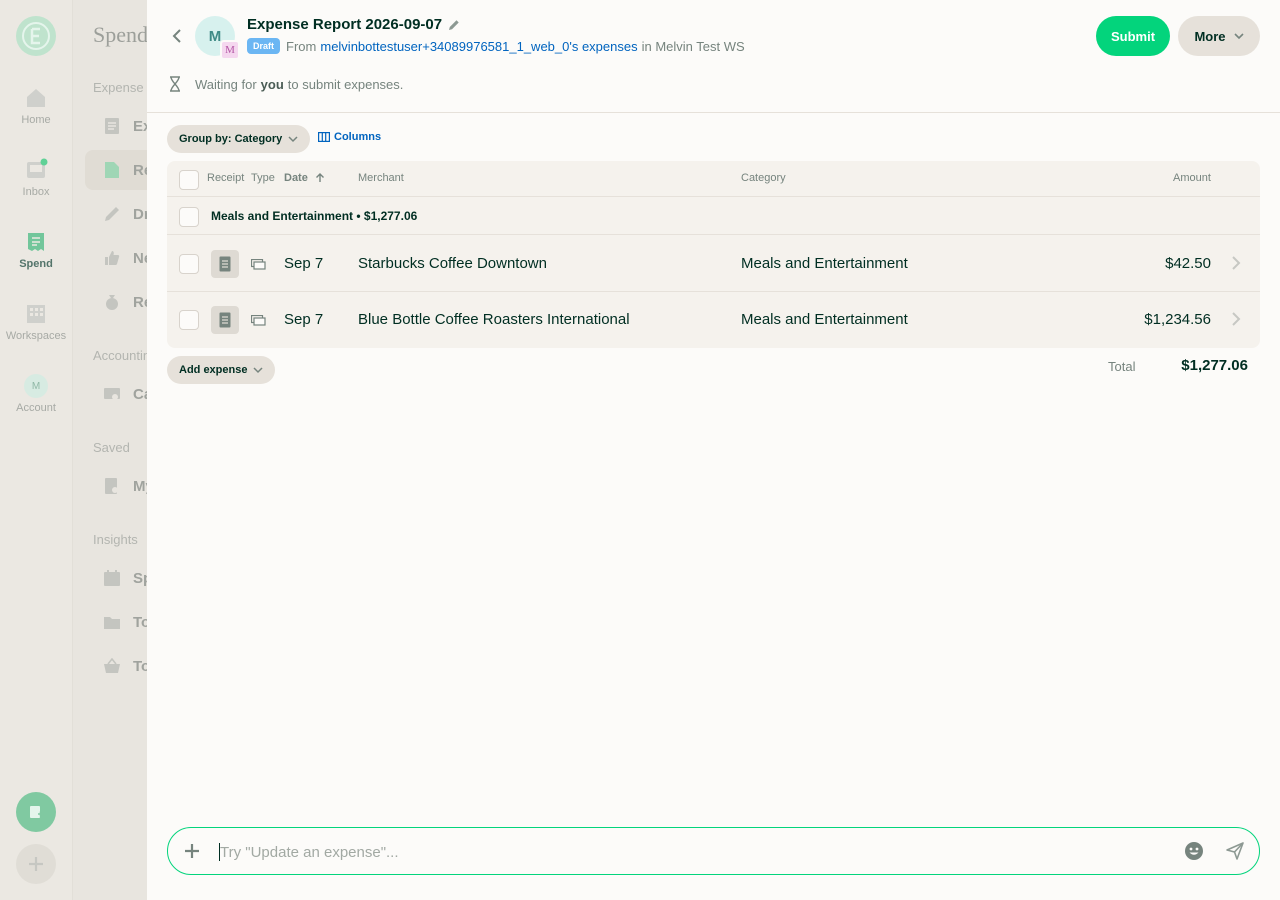 This screenshot has width=1280, height=900. I want to click on more-button: More, so click(1219, 36).